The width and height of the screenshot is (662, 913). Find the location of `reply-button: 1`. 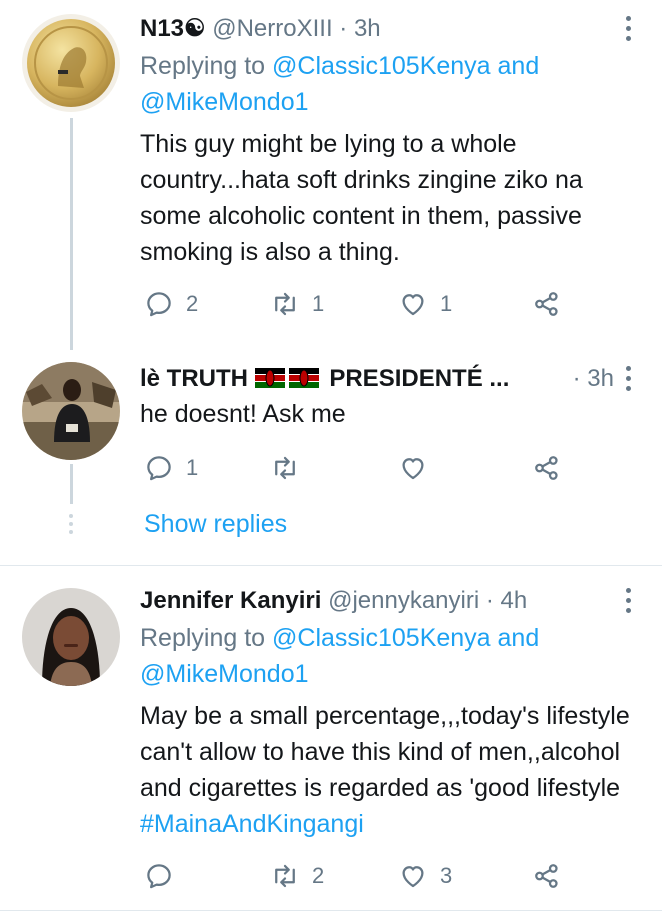

reply-button: 1 is located at coordinates (171, 468).